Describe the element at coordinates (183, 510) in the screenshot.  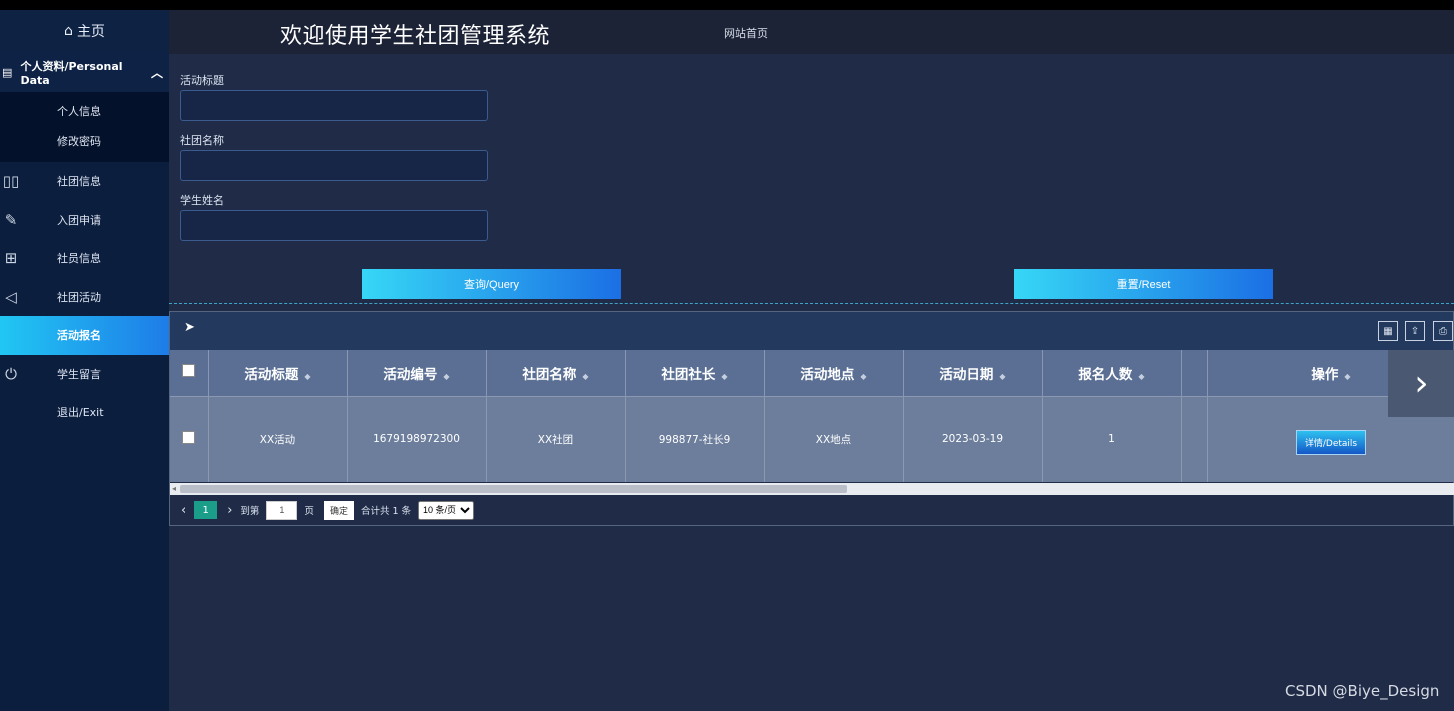
I see `prev-page-icon: ‹` at that location.